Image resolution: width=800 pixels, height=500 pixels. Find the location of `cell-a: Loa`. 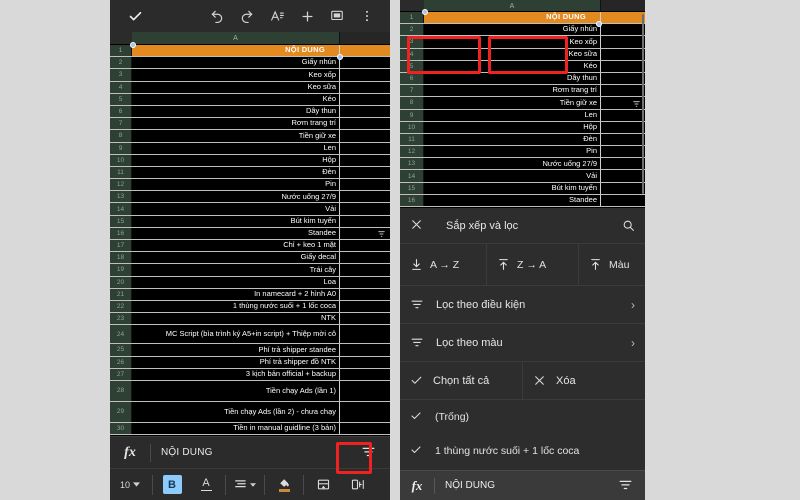

cell-a: Loa is located at coordinates (236, 282).